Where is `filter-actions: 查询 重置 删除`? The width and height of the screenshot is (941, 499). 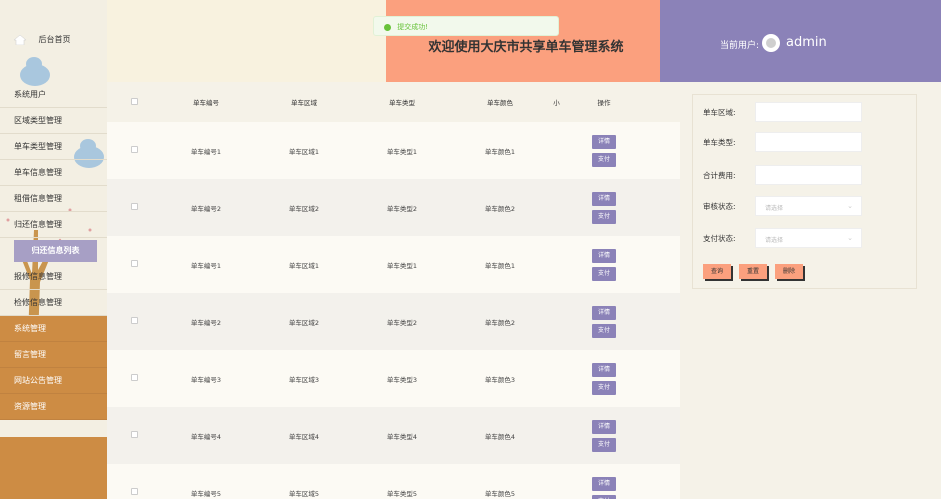 filter-actions: 查询 重置 删除 is located at coordinates (753, 271).